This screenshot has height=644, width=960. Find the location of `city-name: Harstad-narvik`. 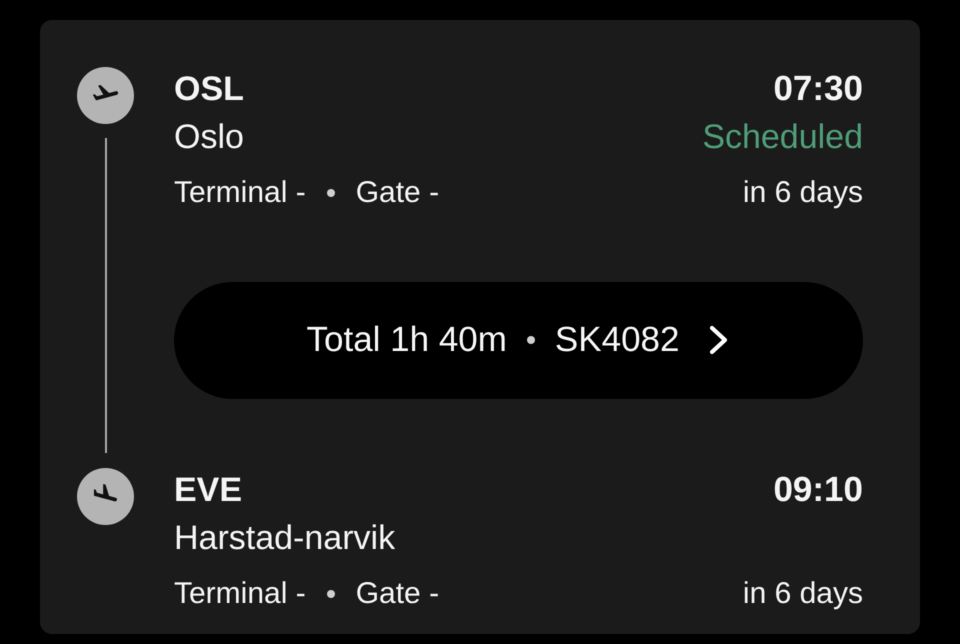

city-name: Harstad-narvik is located at coordinates (285, 539).